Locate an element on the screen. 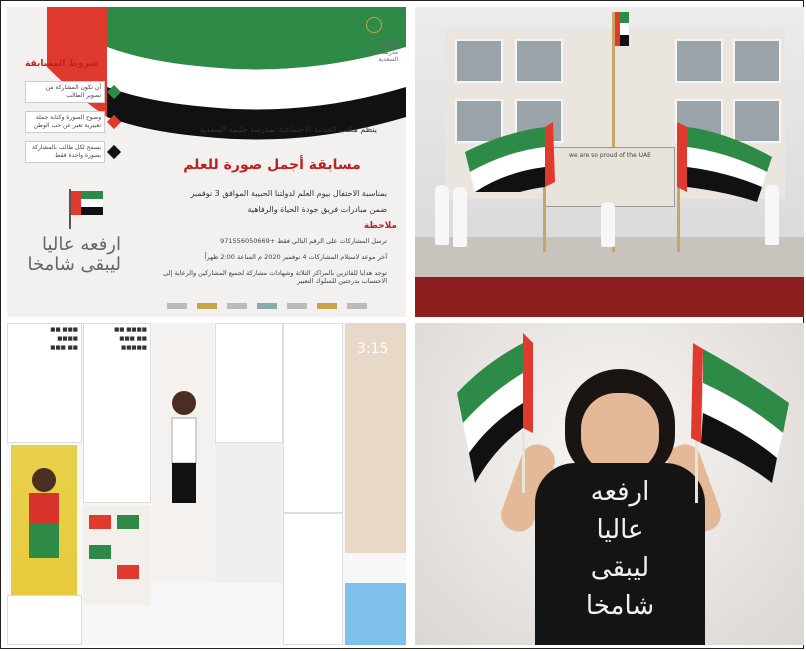 This screenshot has height=651, width=806. notes-title: ملاحظة is located at coordinates (380, 226).